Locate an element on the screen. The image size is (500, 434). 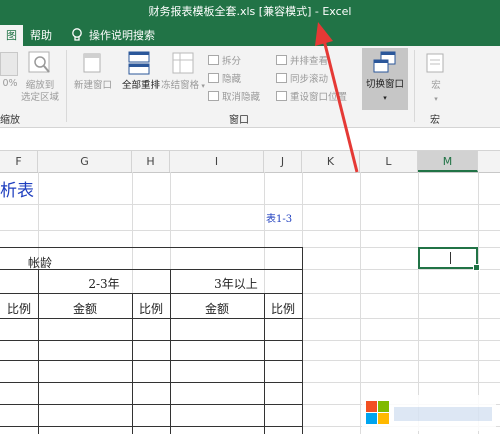
title-bar: 财务报表模板全套.xls [兼容模式] - Excel is located at coordinates (250, 11).